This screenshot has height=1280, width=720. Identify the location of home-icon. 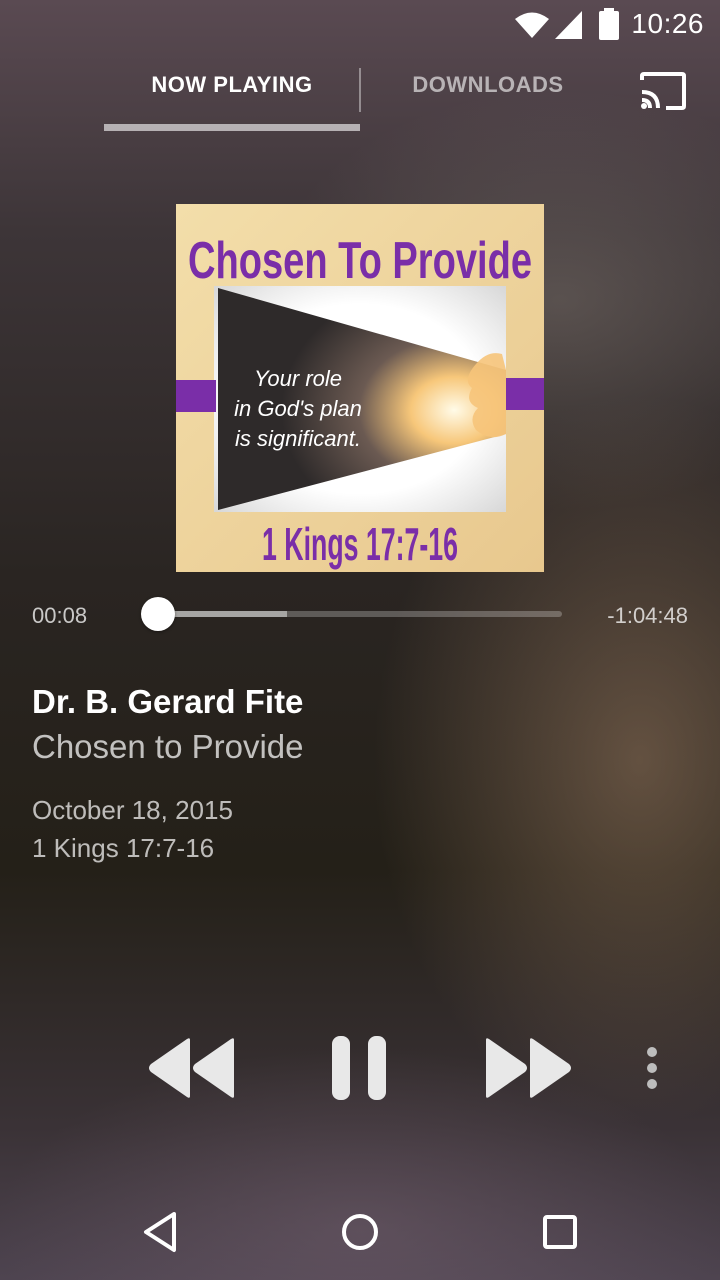
(360, 1232).